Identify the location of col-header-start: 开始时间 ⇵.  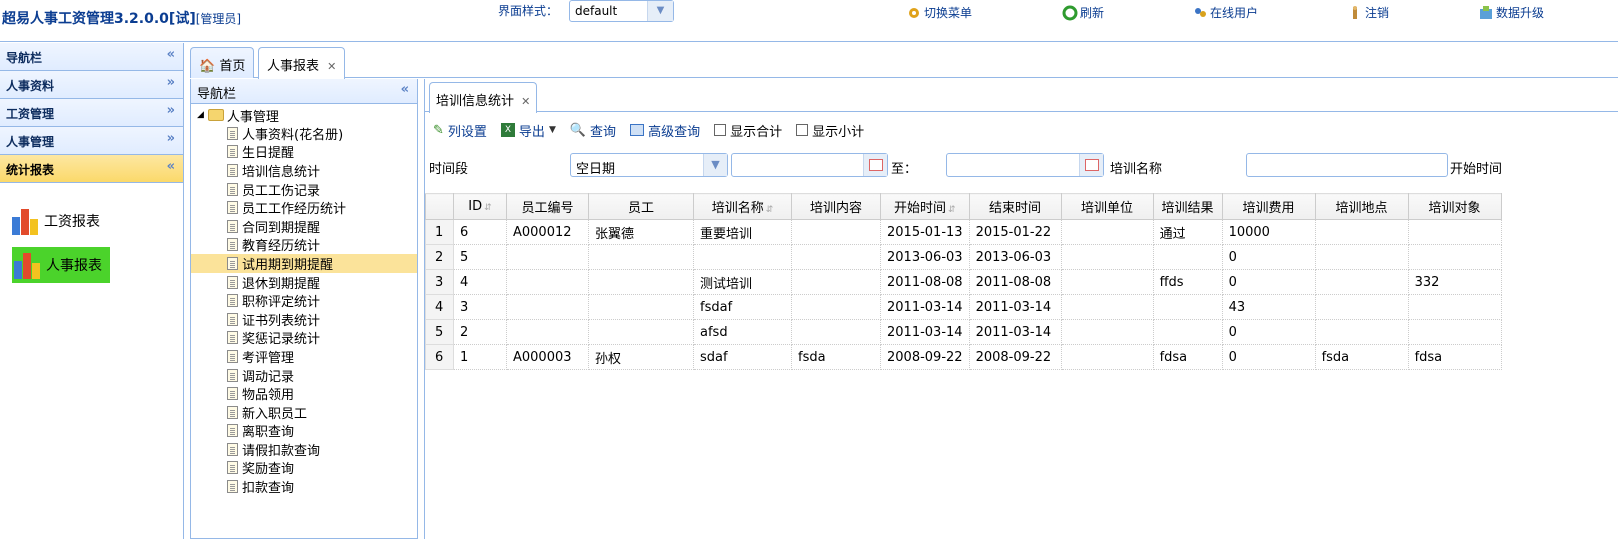
(925, 206).